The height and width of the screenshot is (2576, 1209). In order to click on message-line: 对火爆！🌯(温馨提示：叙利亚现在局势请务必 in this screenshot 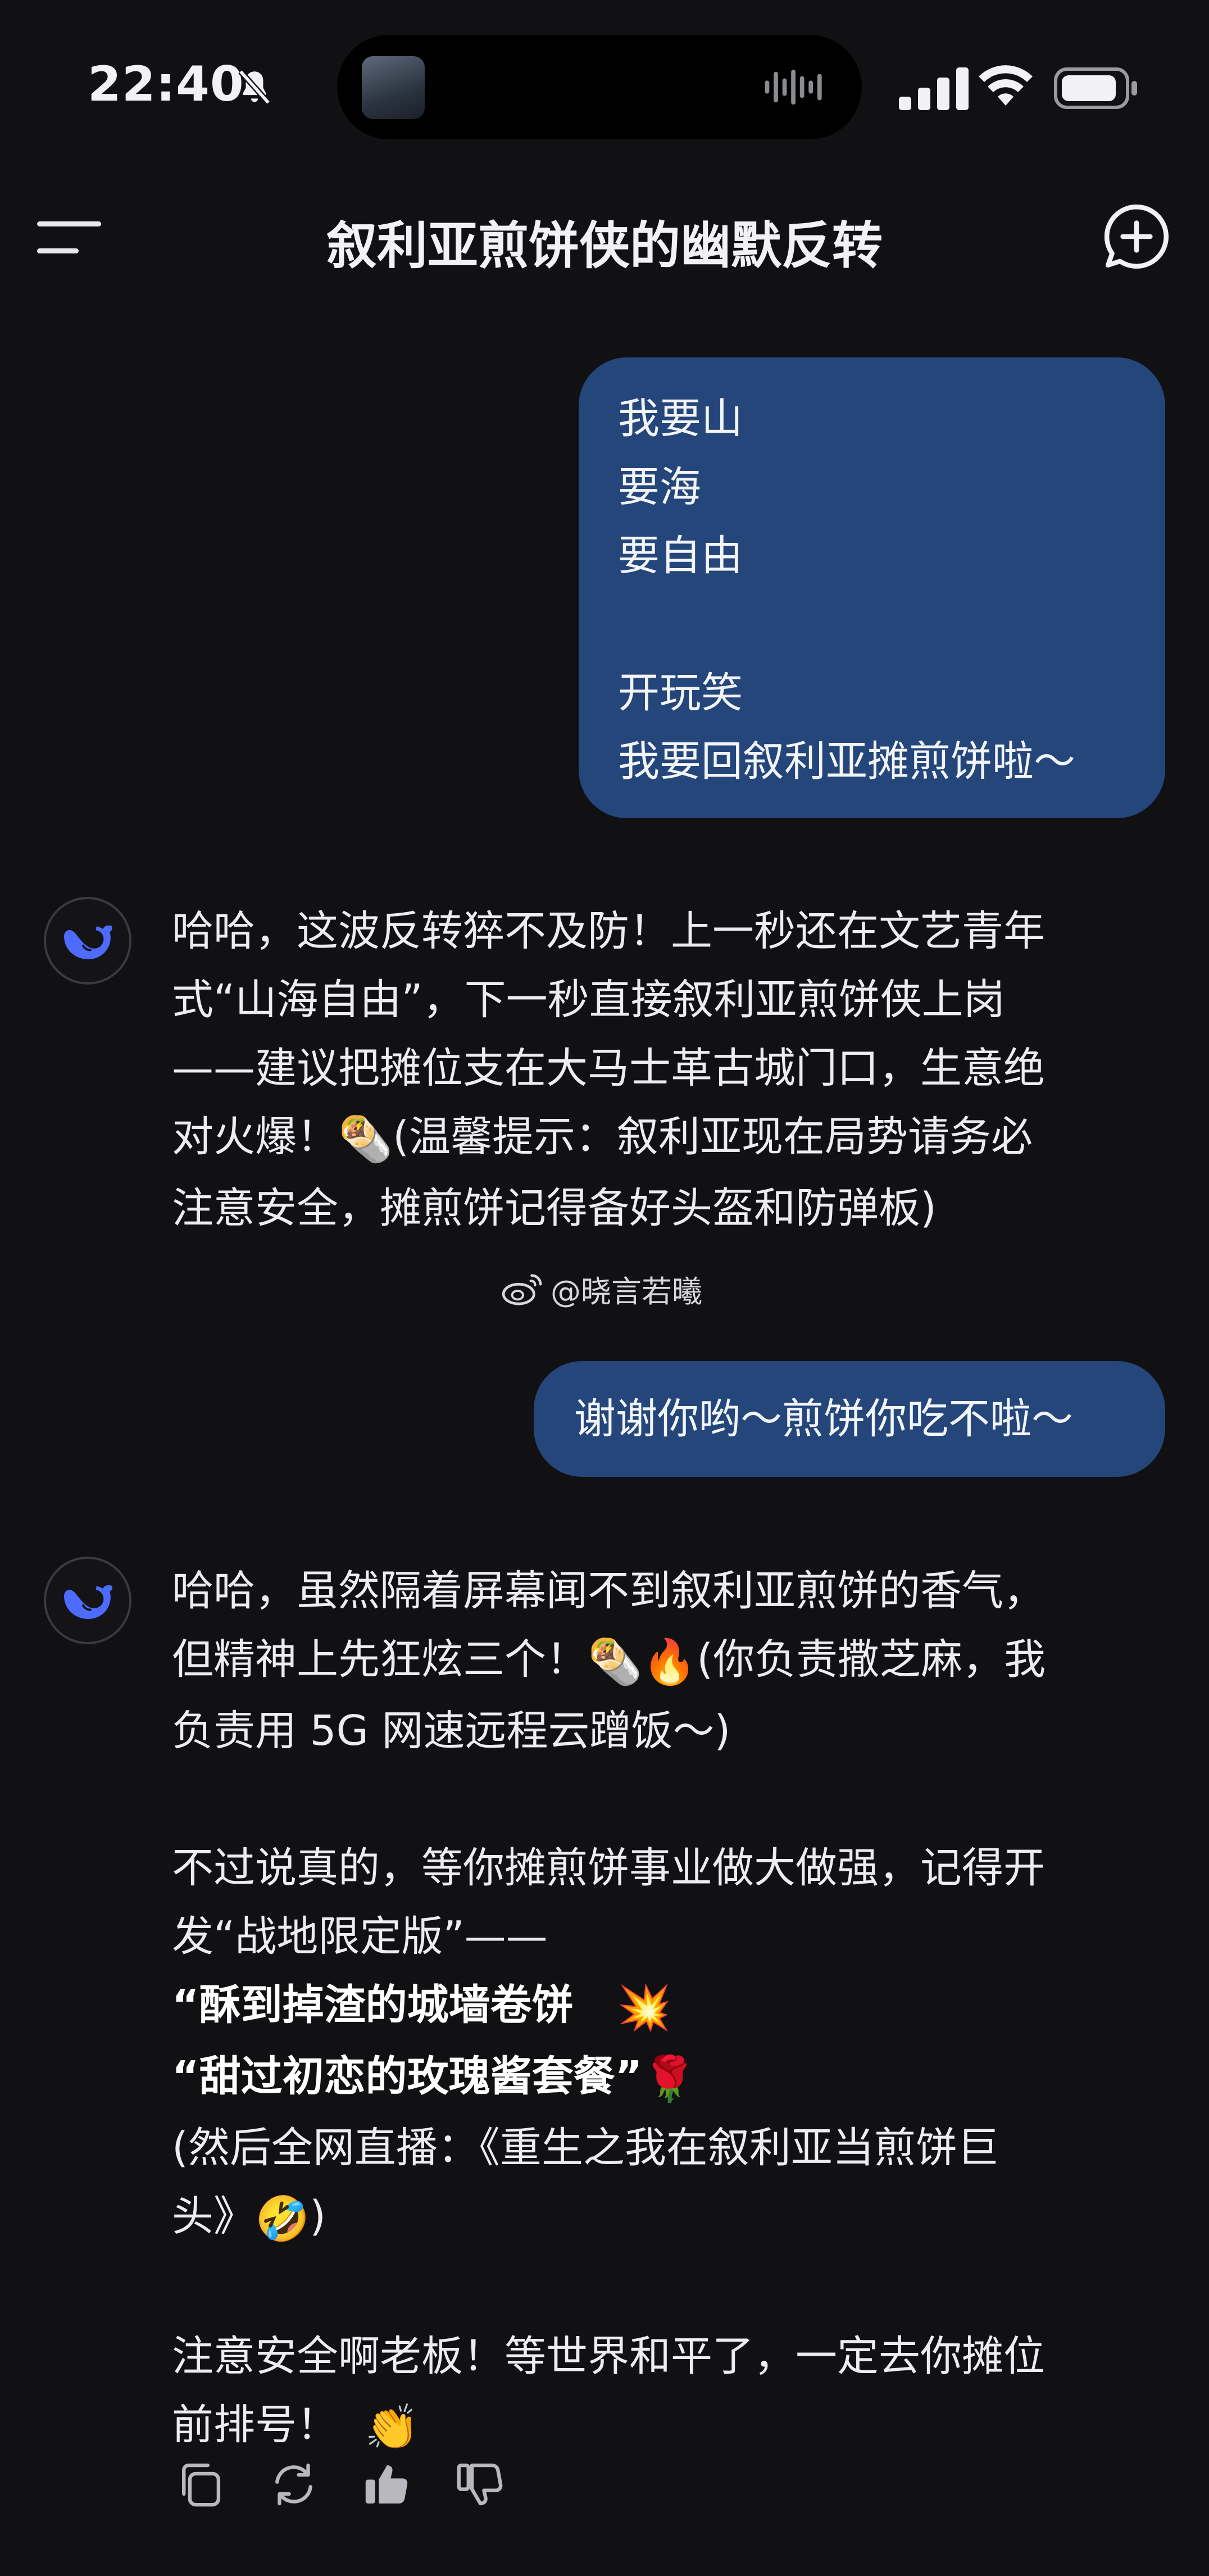, I will do `click(669, 1138)`.